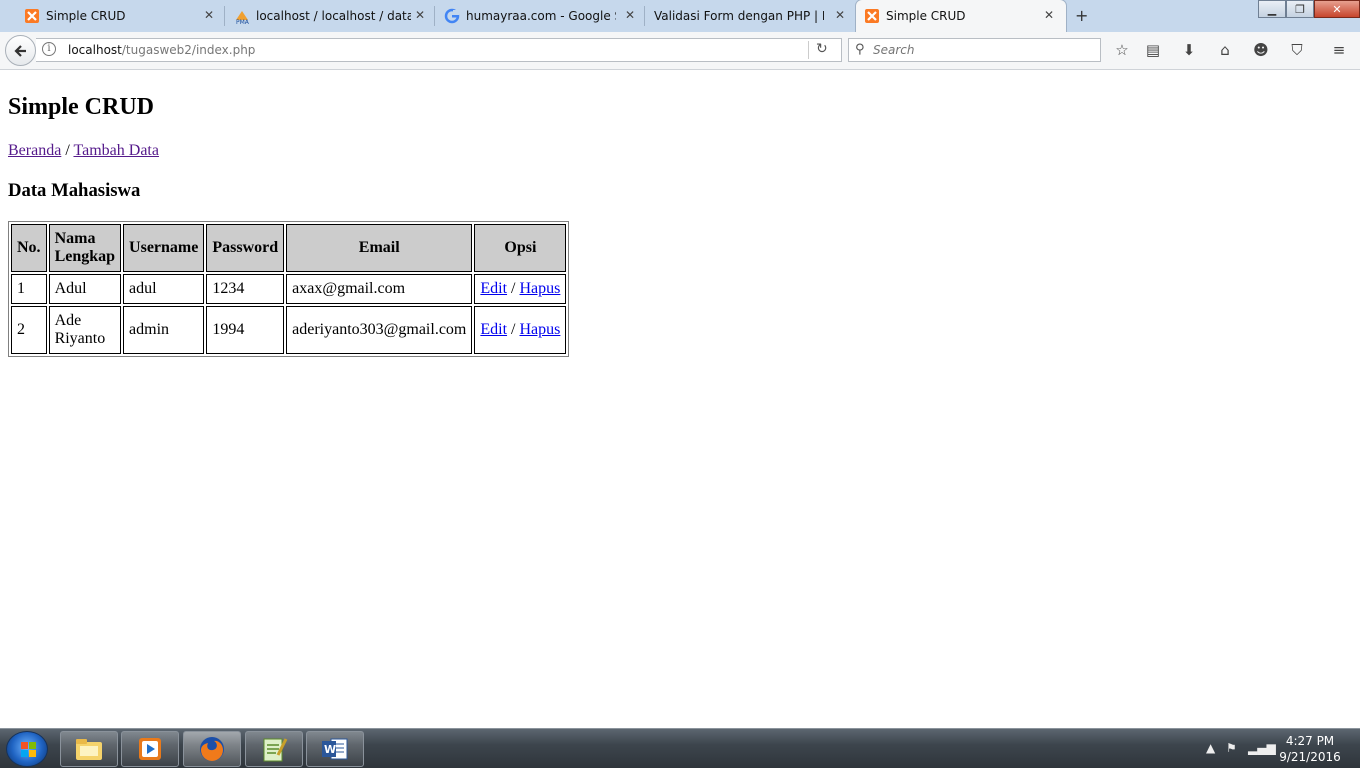  I want to click on taskbar-file-explorer, so click(89, 749).